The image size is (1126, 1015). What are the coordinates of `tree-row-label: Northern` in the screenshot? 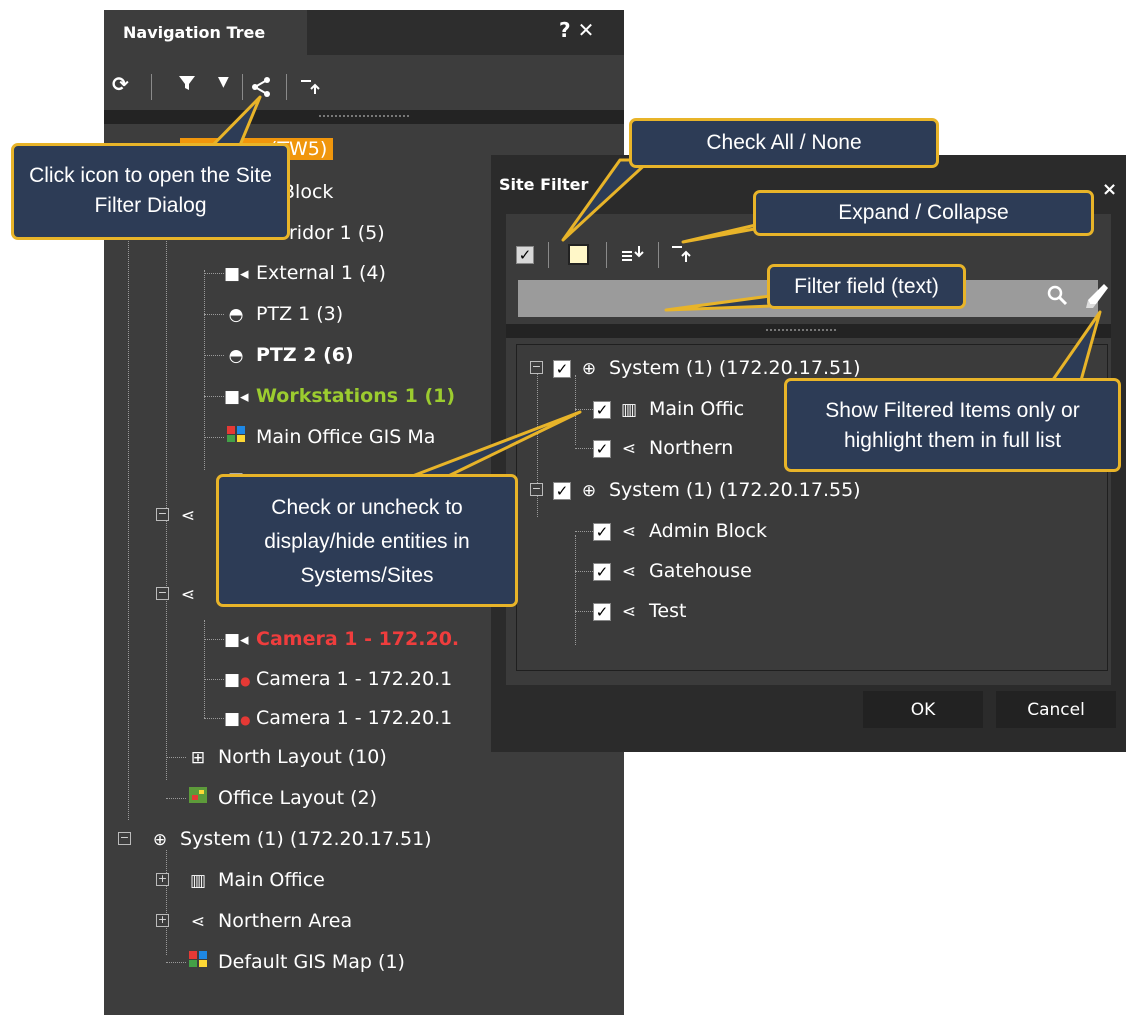 It's located at (691, 448).